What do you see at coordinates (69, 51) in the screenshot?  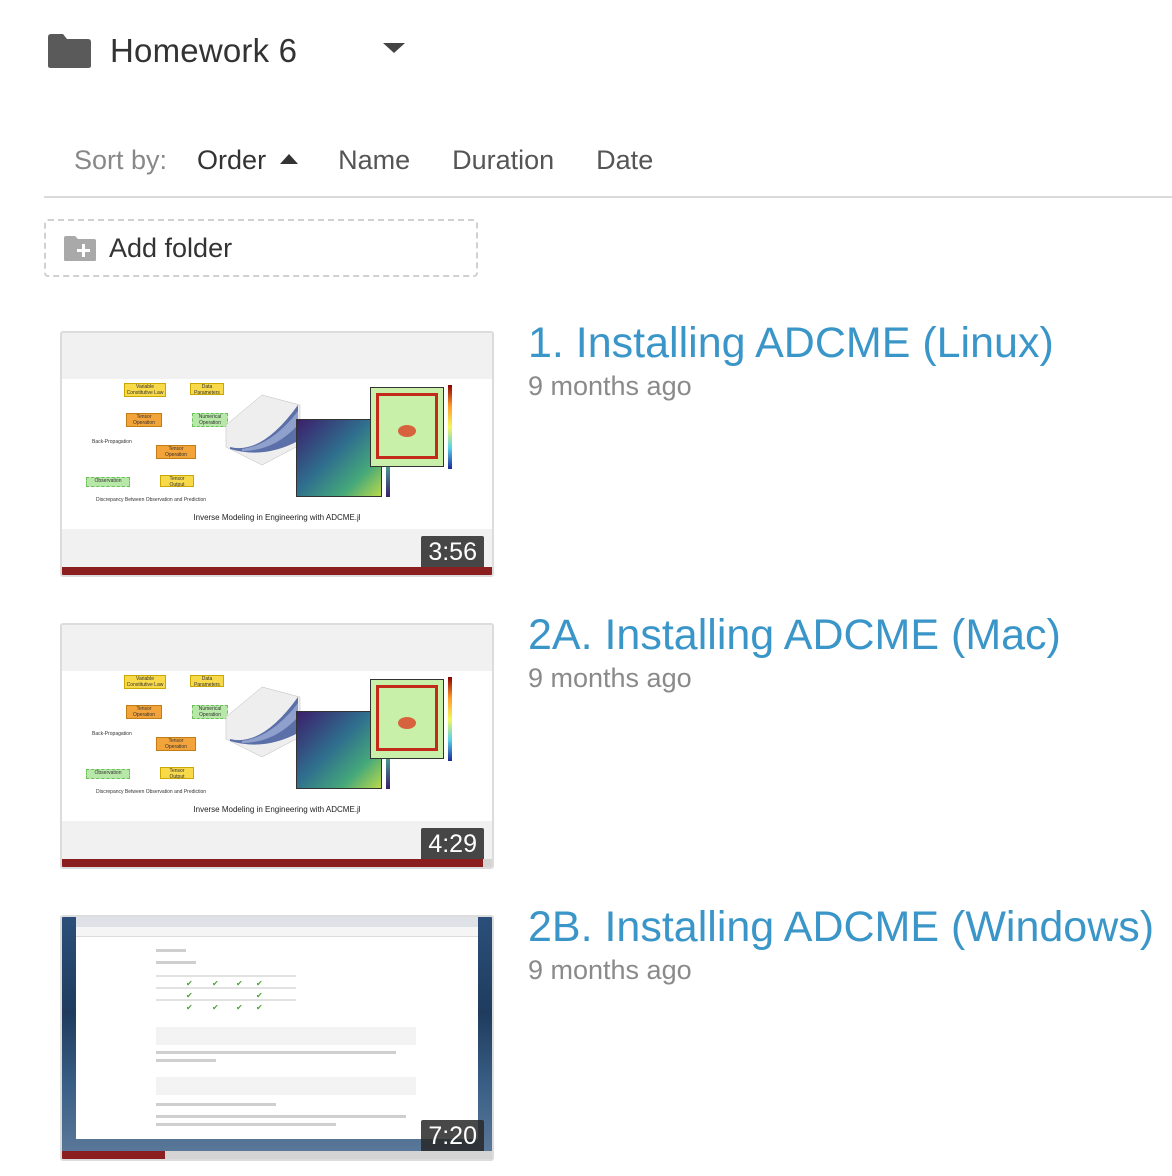 I see `folder-icon` at bounding box center [69, 51].